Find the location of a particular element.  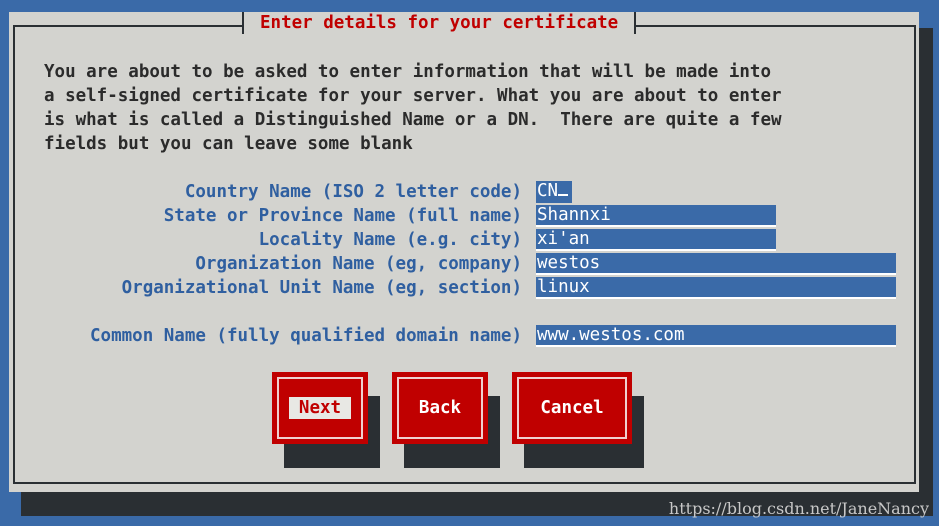

dialog-shadow-right is located at coordinates (926, 272).